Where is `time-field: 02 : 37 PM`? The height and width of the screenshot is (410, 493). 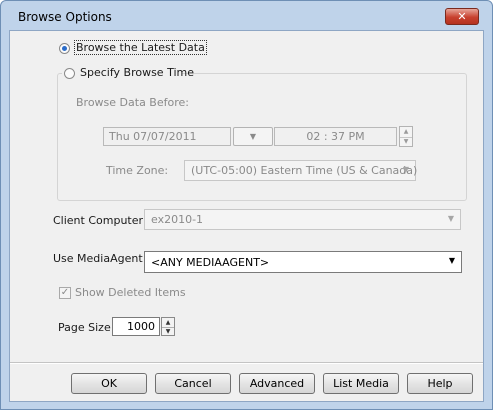 time-field: 02 : 37 PM is located at coordinates (335, 136).